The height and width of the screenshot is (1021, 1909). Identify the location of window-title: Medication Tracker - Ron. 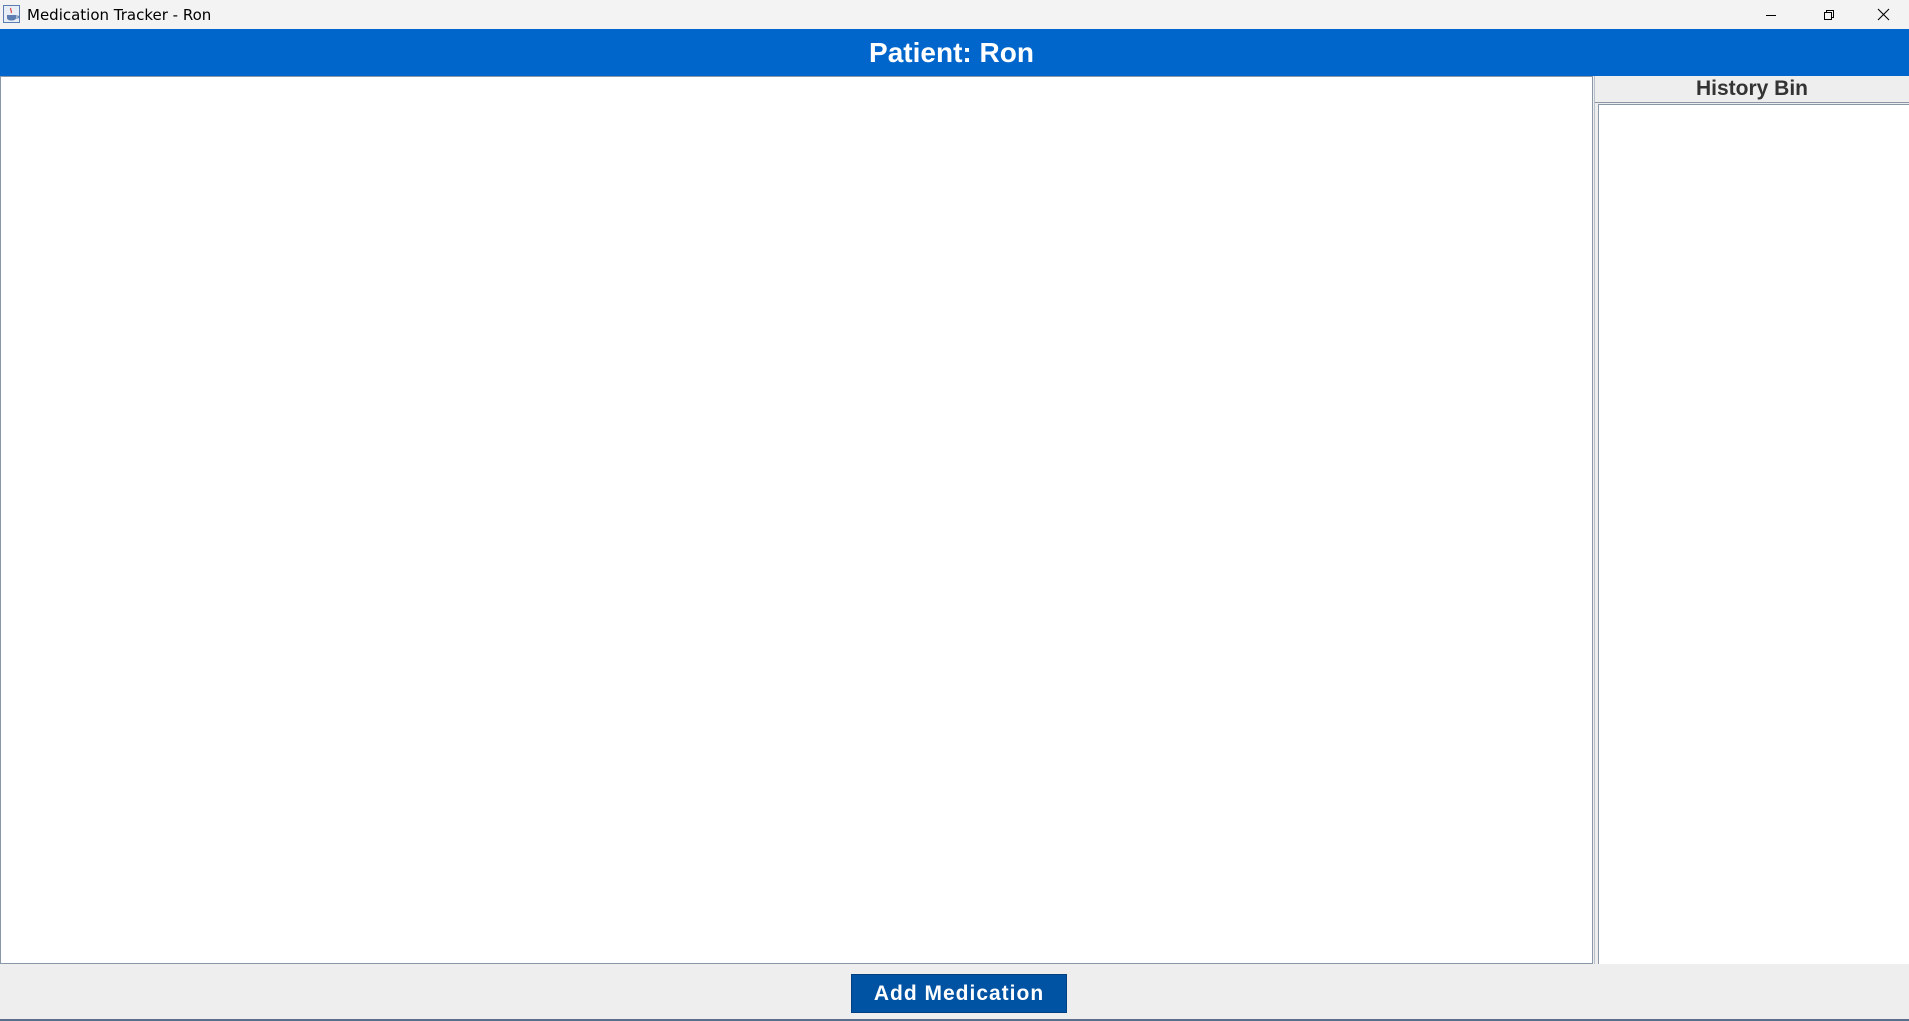
(119, 15).